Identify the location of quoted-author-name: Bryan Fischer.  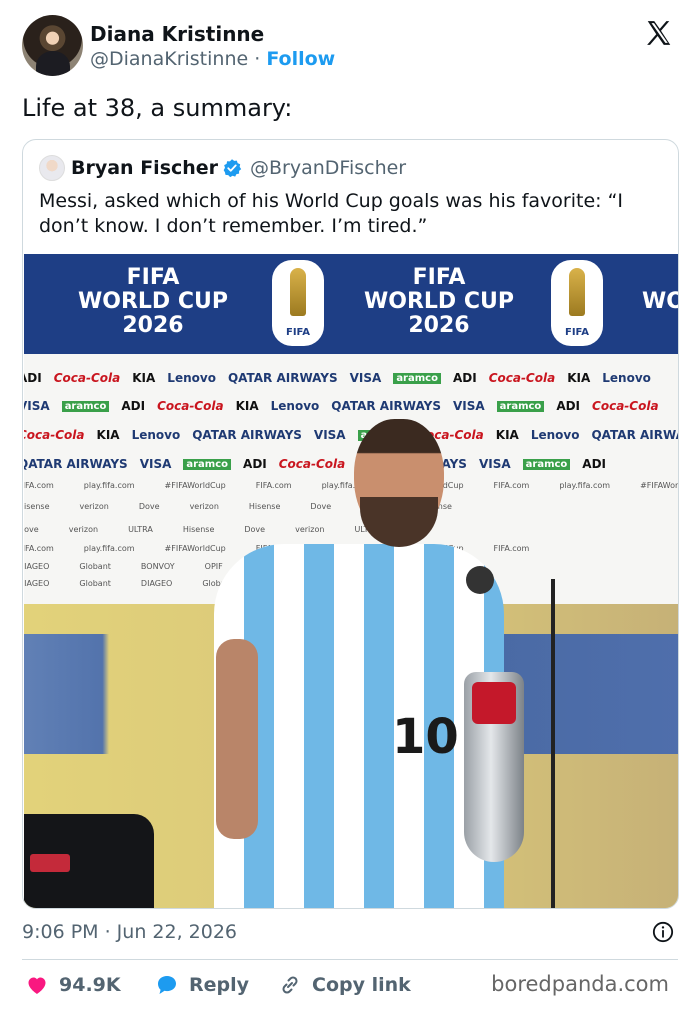
(144, 168).